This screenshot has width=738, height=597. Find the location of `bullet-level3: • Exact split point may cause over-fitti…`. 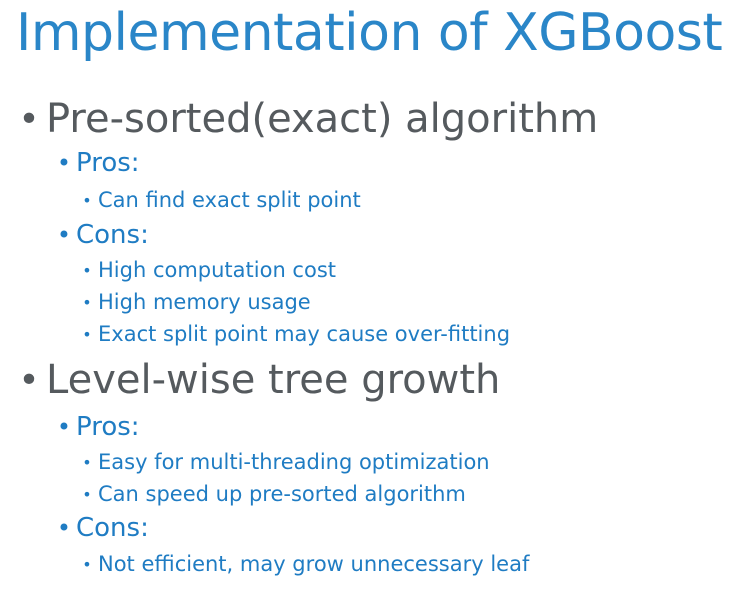

bullet-level3: • Exact split point may cause over-fitti… is located at coordinates (293, 334).